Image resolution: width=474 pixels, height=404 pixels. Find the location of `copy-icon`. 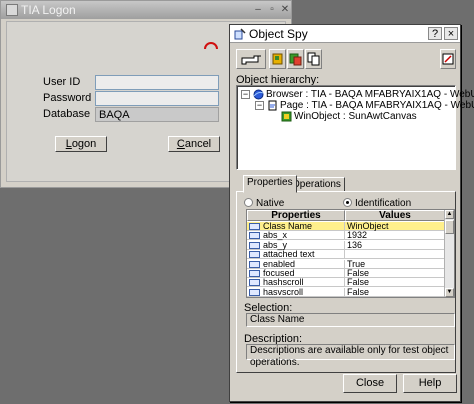

copy-icon is located at coordinates (313, 59).